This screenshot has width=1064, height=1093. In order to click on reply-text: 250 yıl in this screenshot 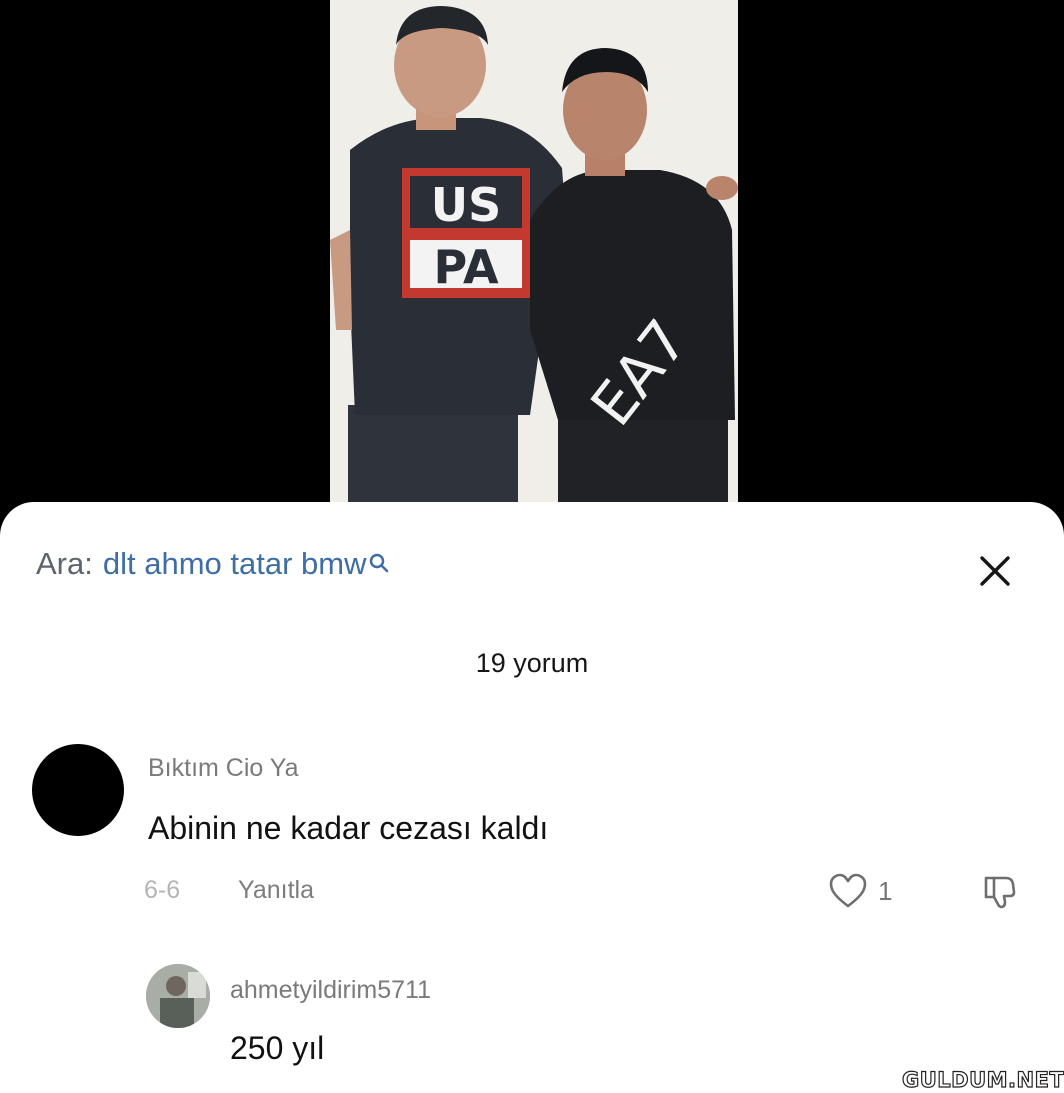, I will do `click(277, 1048)`.